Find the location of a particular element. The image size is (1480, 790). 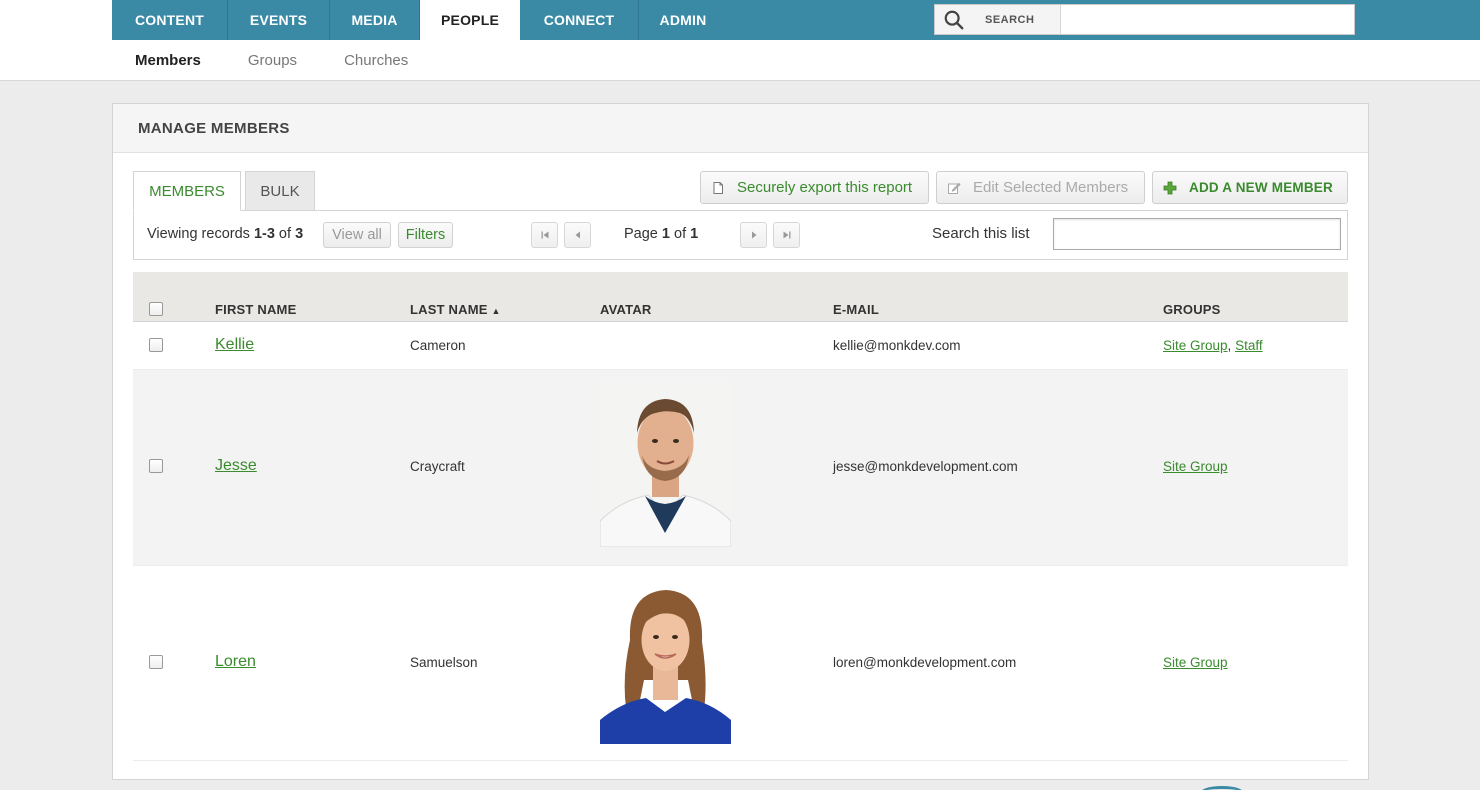

global-search-input is located at coordinates (1207, 19).